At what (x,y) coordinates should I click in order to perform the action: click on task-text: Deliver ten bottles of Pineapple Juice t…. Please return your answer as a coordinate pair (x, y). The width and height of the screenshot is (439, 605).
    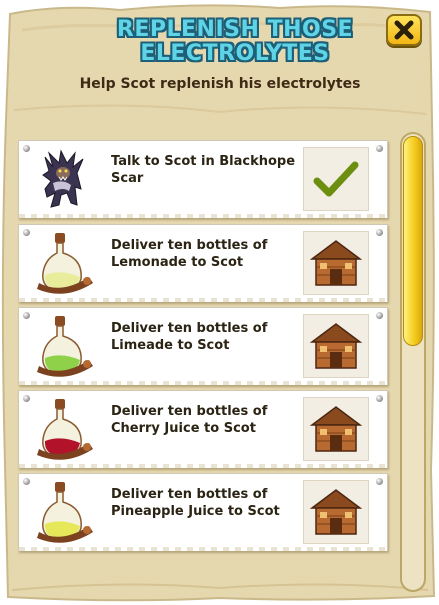
    Looking at the image, I should click on (195, 503).